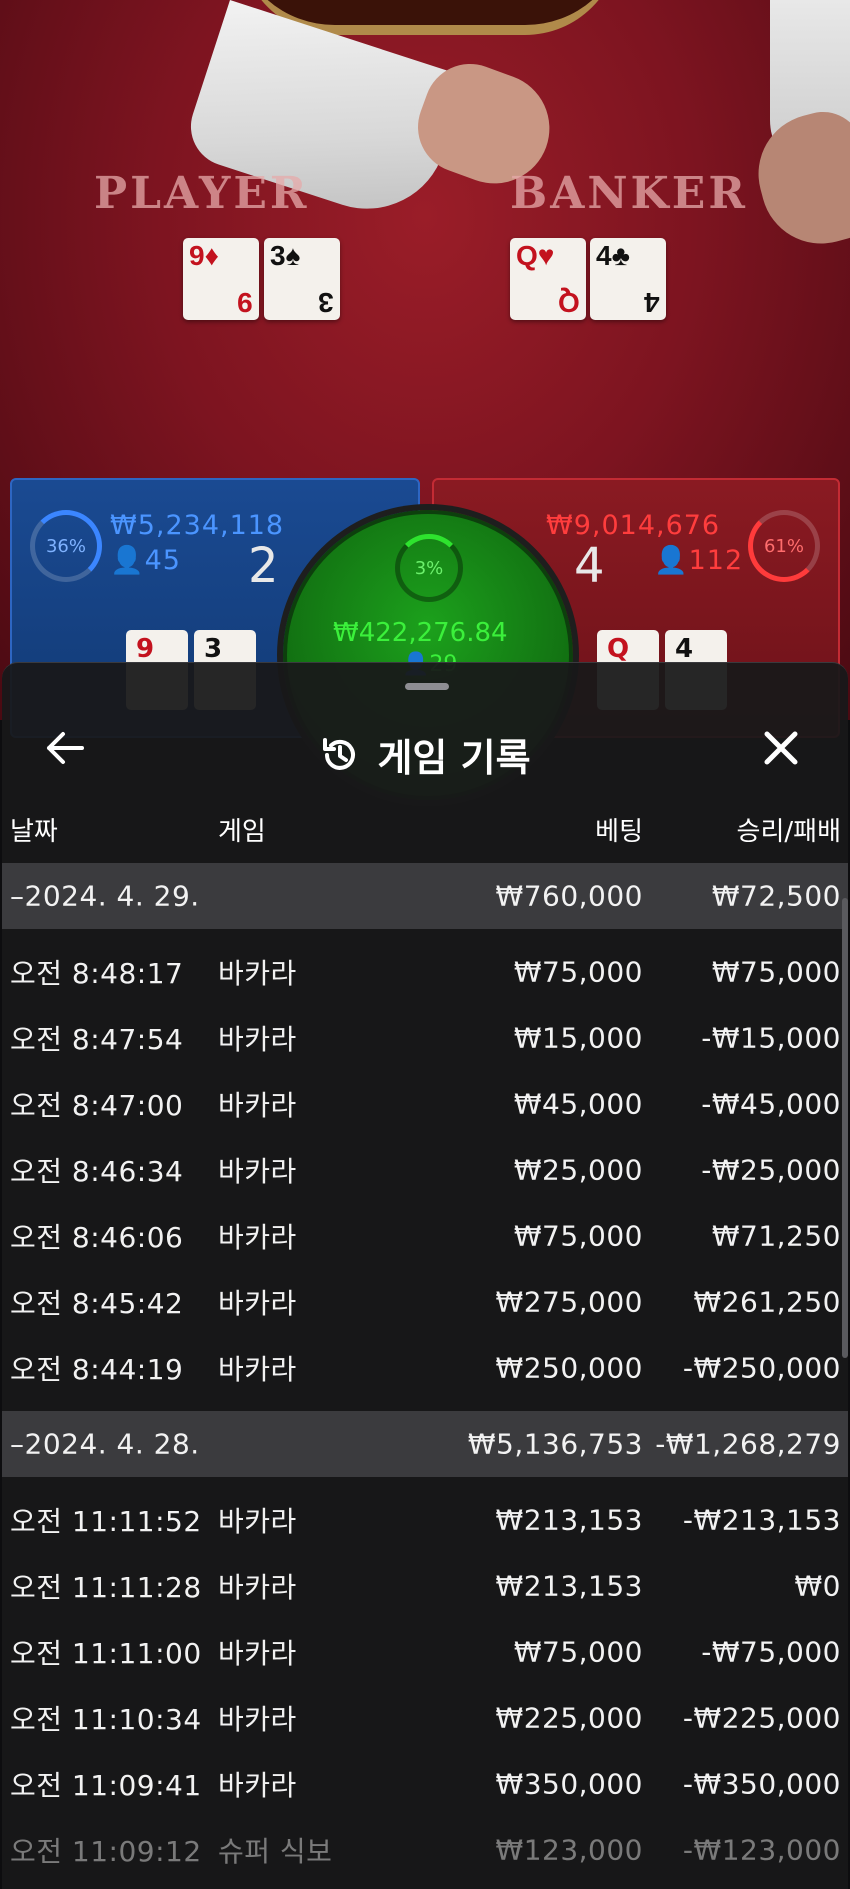 The height and width of the screenshot is (1889, 850). Describe the element at coordinates (106, 1785) in the screenshot. I see `row-time: 오전 11:09:41` at that location.